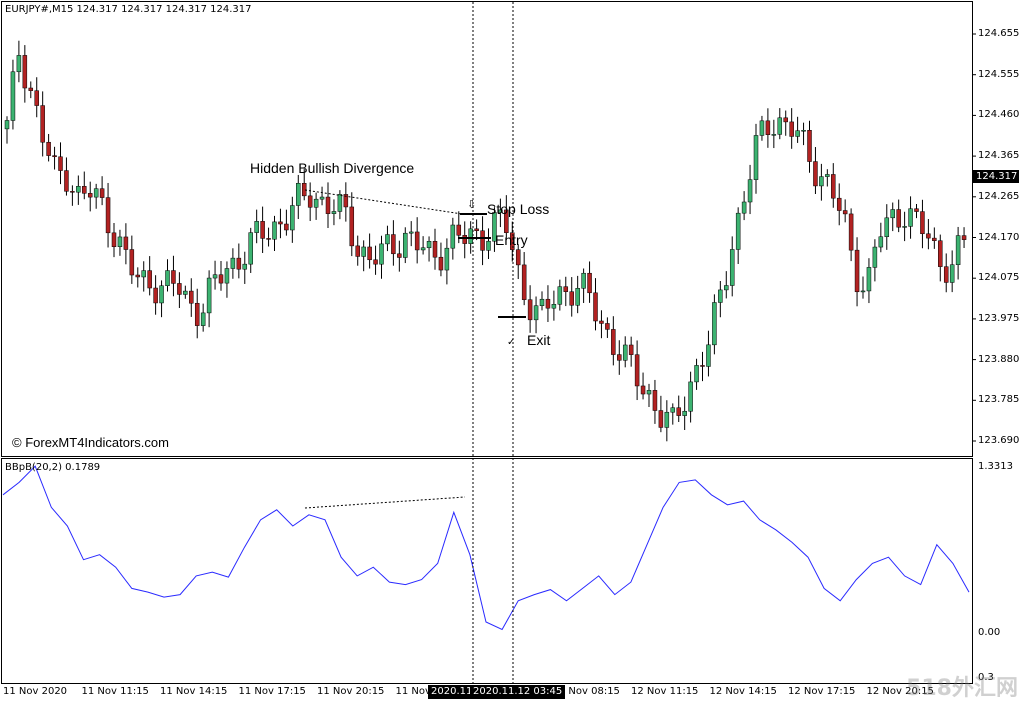  I want to click on price-level-label: 123.880, so click(999, 359).